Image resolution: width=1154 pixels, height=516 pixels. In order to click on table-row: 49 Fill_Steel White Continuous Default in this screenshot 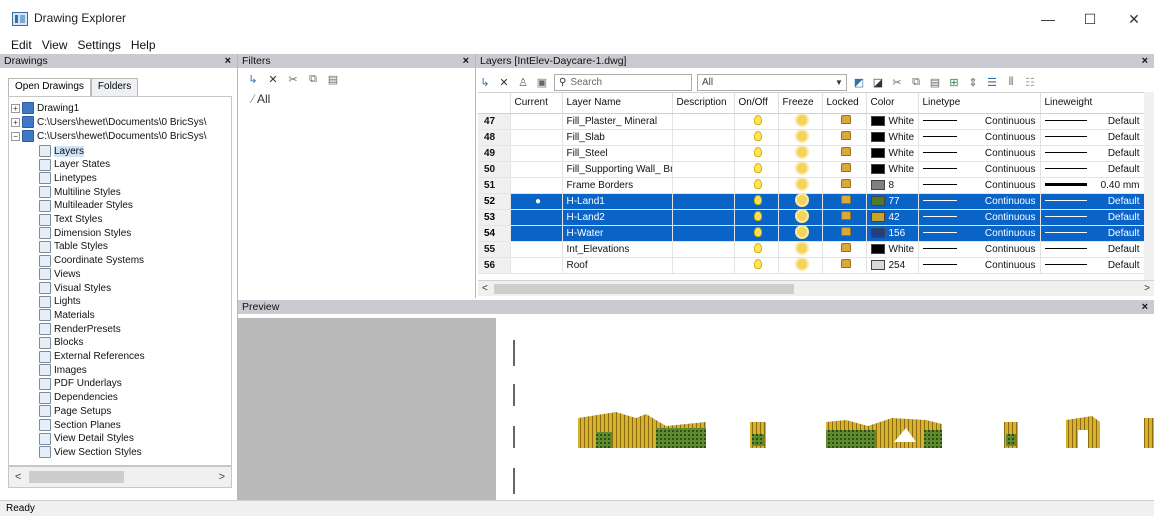, I will do `click(811, 153)`.